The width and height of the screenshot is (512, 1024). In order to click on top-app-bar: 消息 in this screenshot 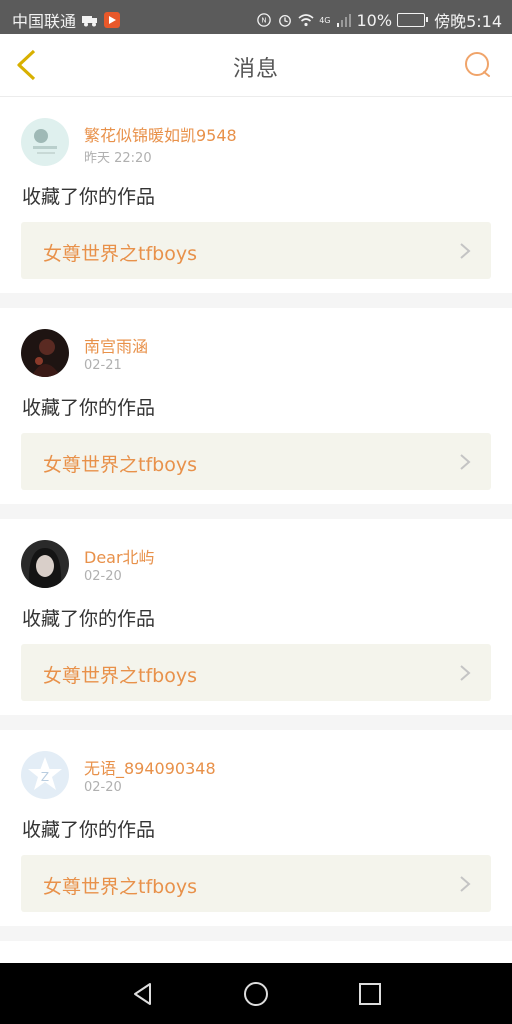, I will do `click(256, 65)`.